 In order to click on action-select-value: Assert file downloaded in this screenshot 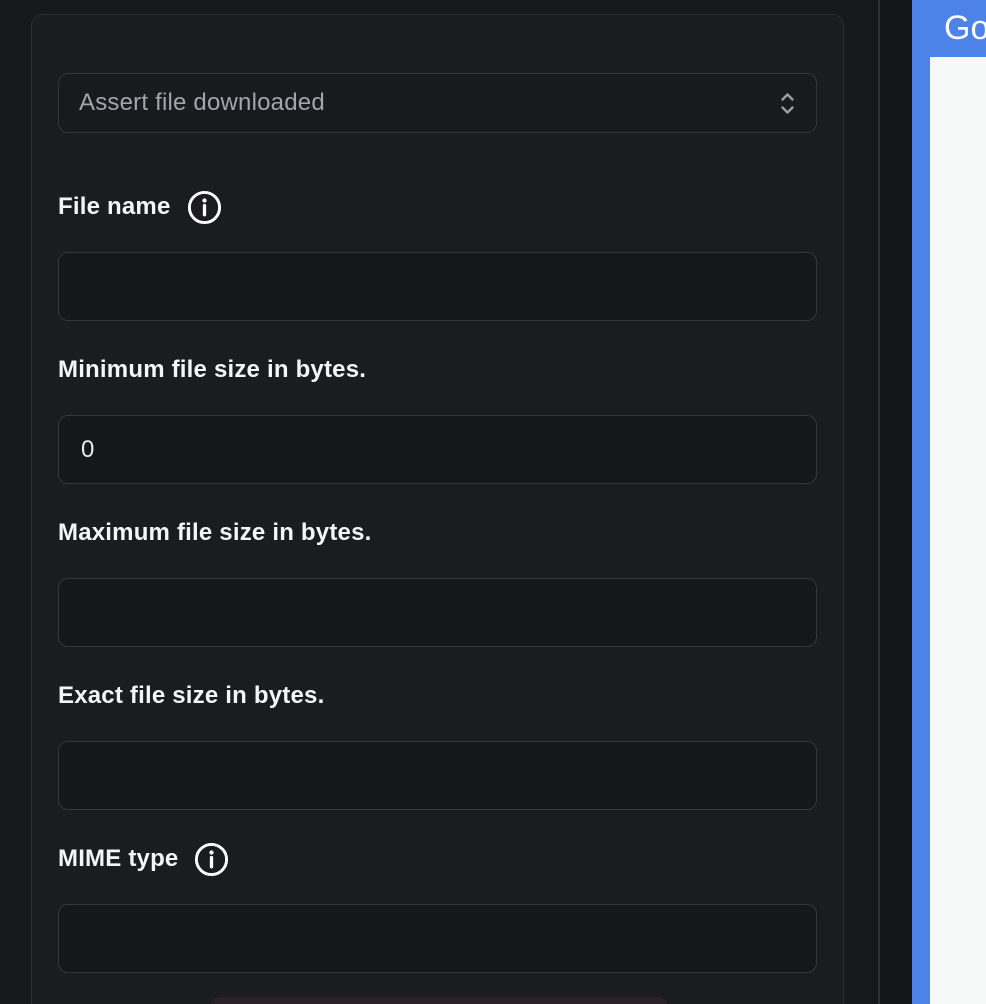, I will do `click(202, 102)`.